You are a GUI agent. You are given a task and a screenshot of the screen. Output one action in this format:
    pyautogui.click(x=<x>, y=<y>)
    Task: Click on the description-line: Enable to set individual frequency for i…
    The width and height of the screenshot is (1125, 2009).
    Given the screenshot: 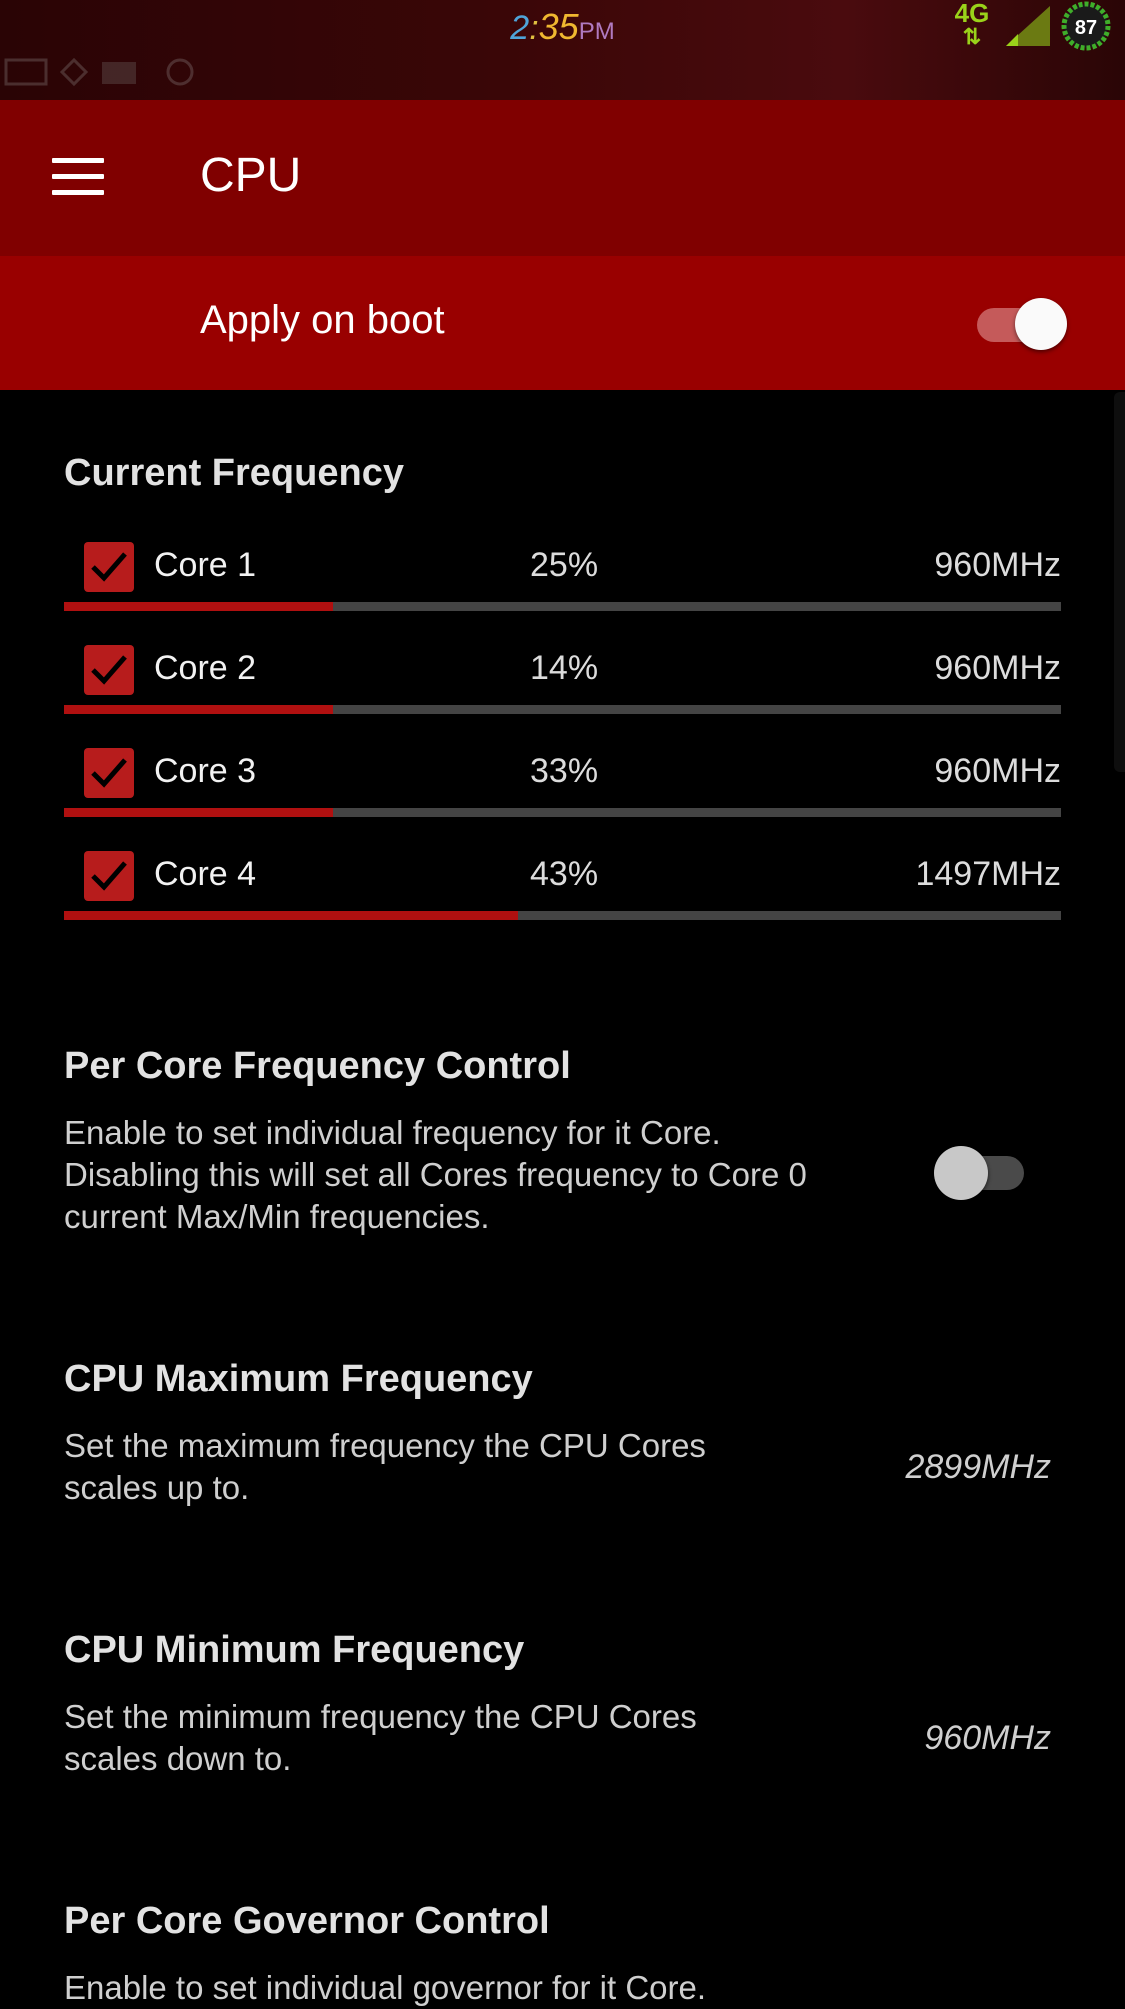 What is the action you would take?
    pyautogui.click(x=392, y=1132)
    